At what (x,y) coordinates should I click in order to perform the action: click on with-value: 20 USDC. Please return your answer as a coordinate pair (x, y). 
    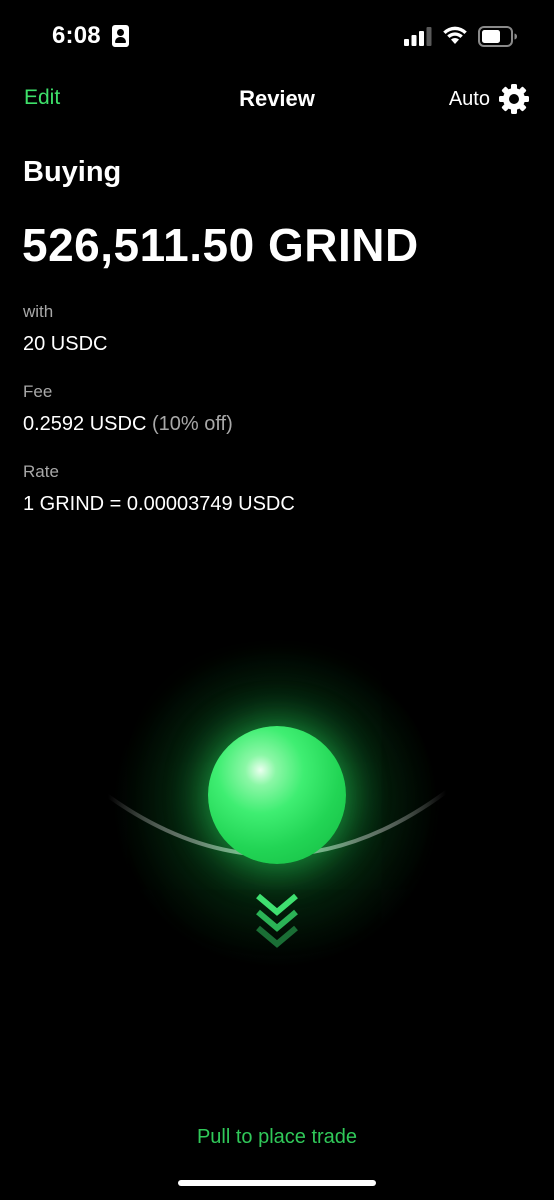
    Looking at the image, I should click on (65, 344).